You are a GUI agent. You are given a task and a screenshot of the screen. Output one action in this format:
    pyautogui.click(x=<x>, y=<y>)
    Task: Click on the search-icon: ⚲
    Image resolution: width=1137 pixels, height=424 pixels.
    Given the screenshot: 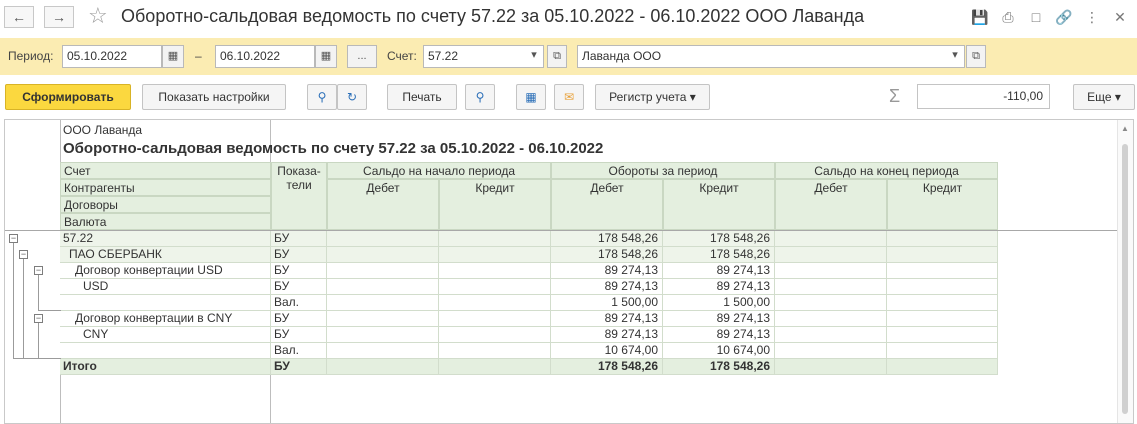 What is the action you would take?
    pyautogui.click(x=322, y=97)
    